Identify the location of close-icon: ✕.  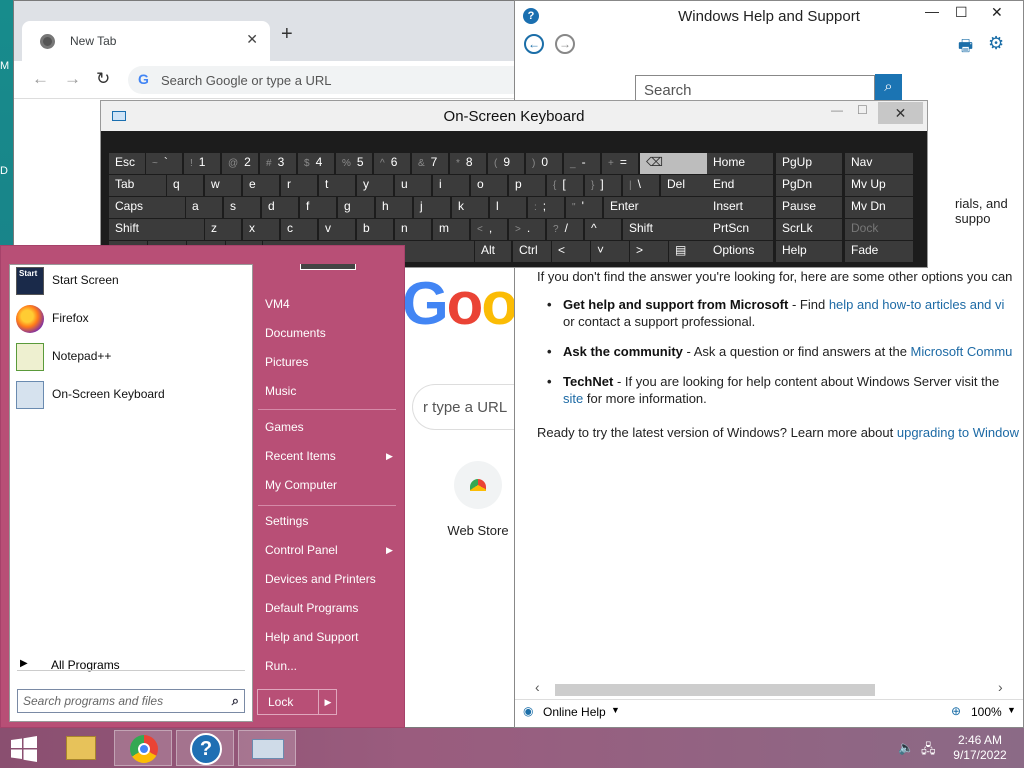
(900, 113).